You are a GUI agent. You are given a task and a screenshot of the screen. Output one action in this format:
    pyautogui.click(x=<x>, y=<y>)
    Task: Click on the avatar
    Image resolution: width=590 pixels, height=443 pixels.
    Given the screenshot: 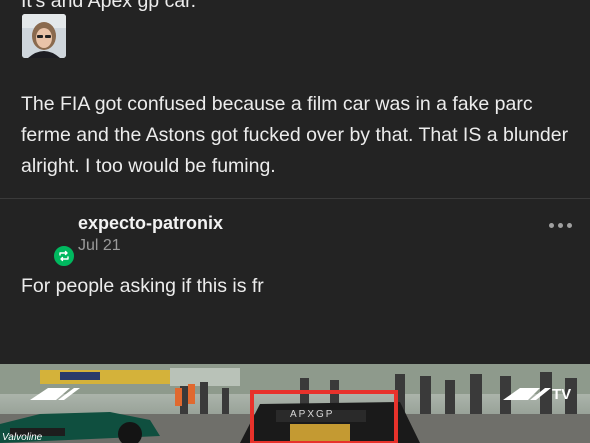 What is the action you would take?
    pyautogui.click(x=44, y=36)
    